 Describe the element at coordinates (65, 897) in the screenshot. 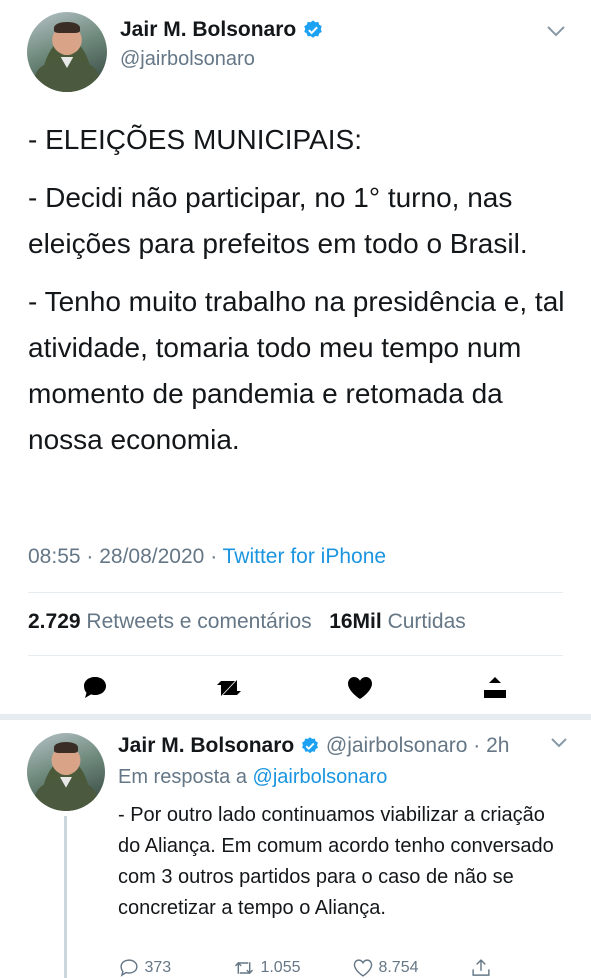

I see `thread-line` at that location.